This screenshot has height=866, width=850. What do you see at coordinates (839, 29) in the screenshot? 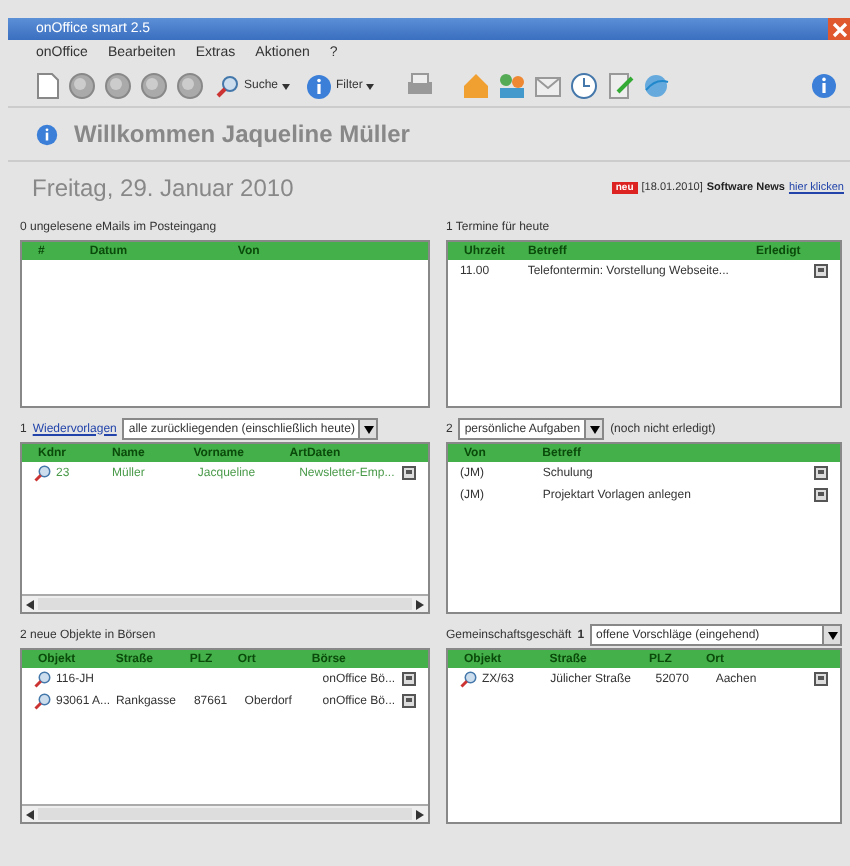
I see `close-icon` at bounding box center [839, 29].